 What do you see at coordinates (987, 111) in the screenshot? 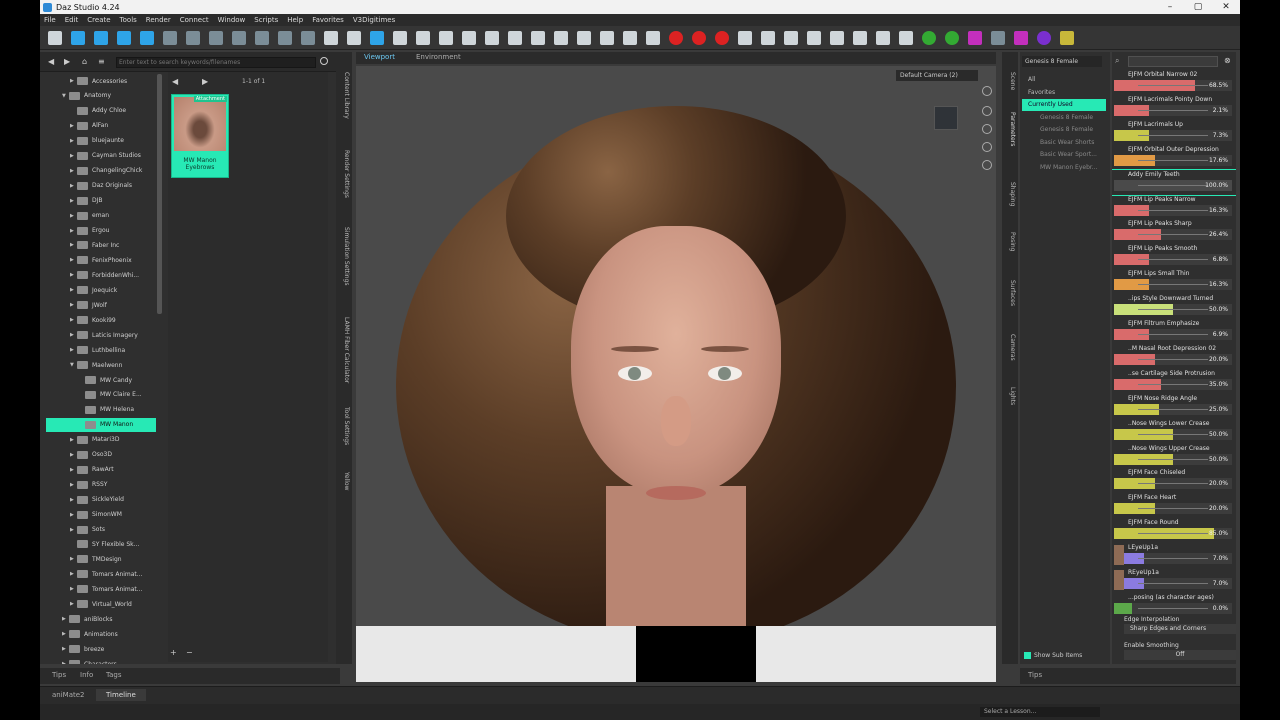
I see `pan-icon` at bounding box center [987, 111].